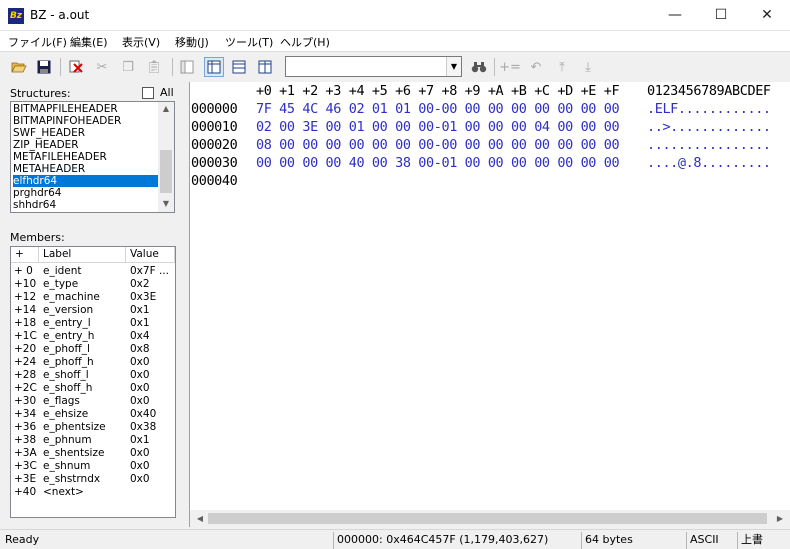 Image resolution: width=790 pixels, height=549 pixels. Describe the element at coordinates (86, 145) in the screenshot. I see `list-item: ZIP_HEADER` at that location.